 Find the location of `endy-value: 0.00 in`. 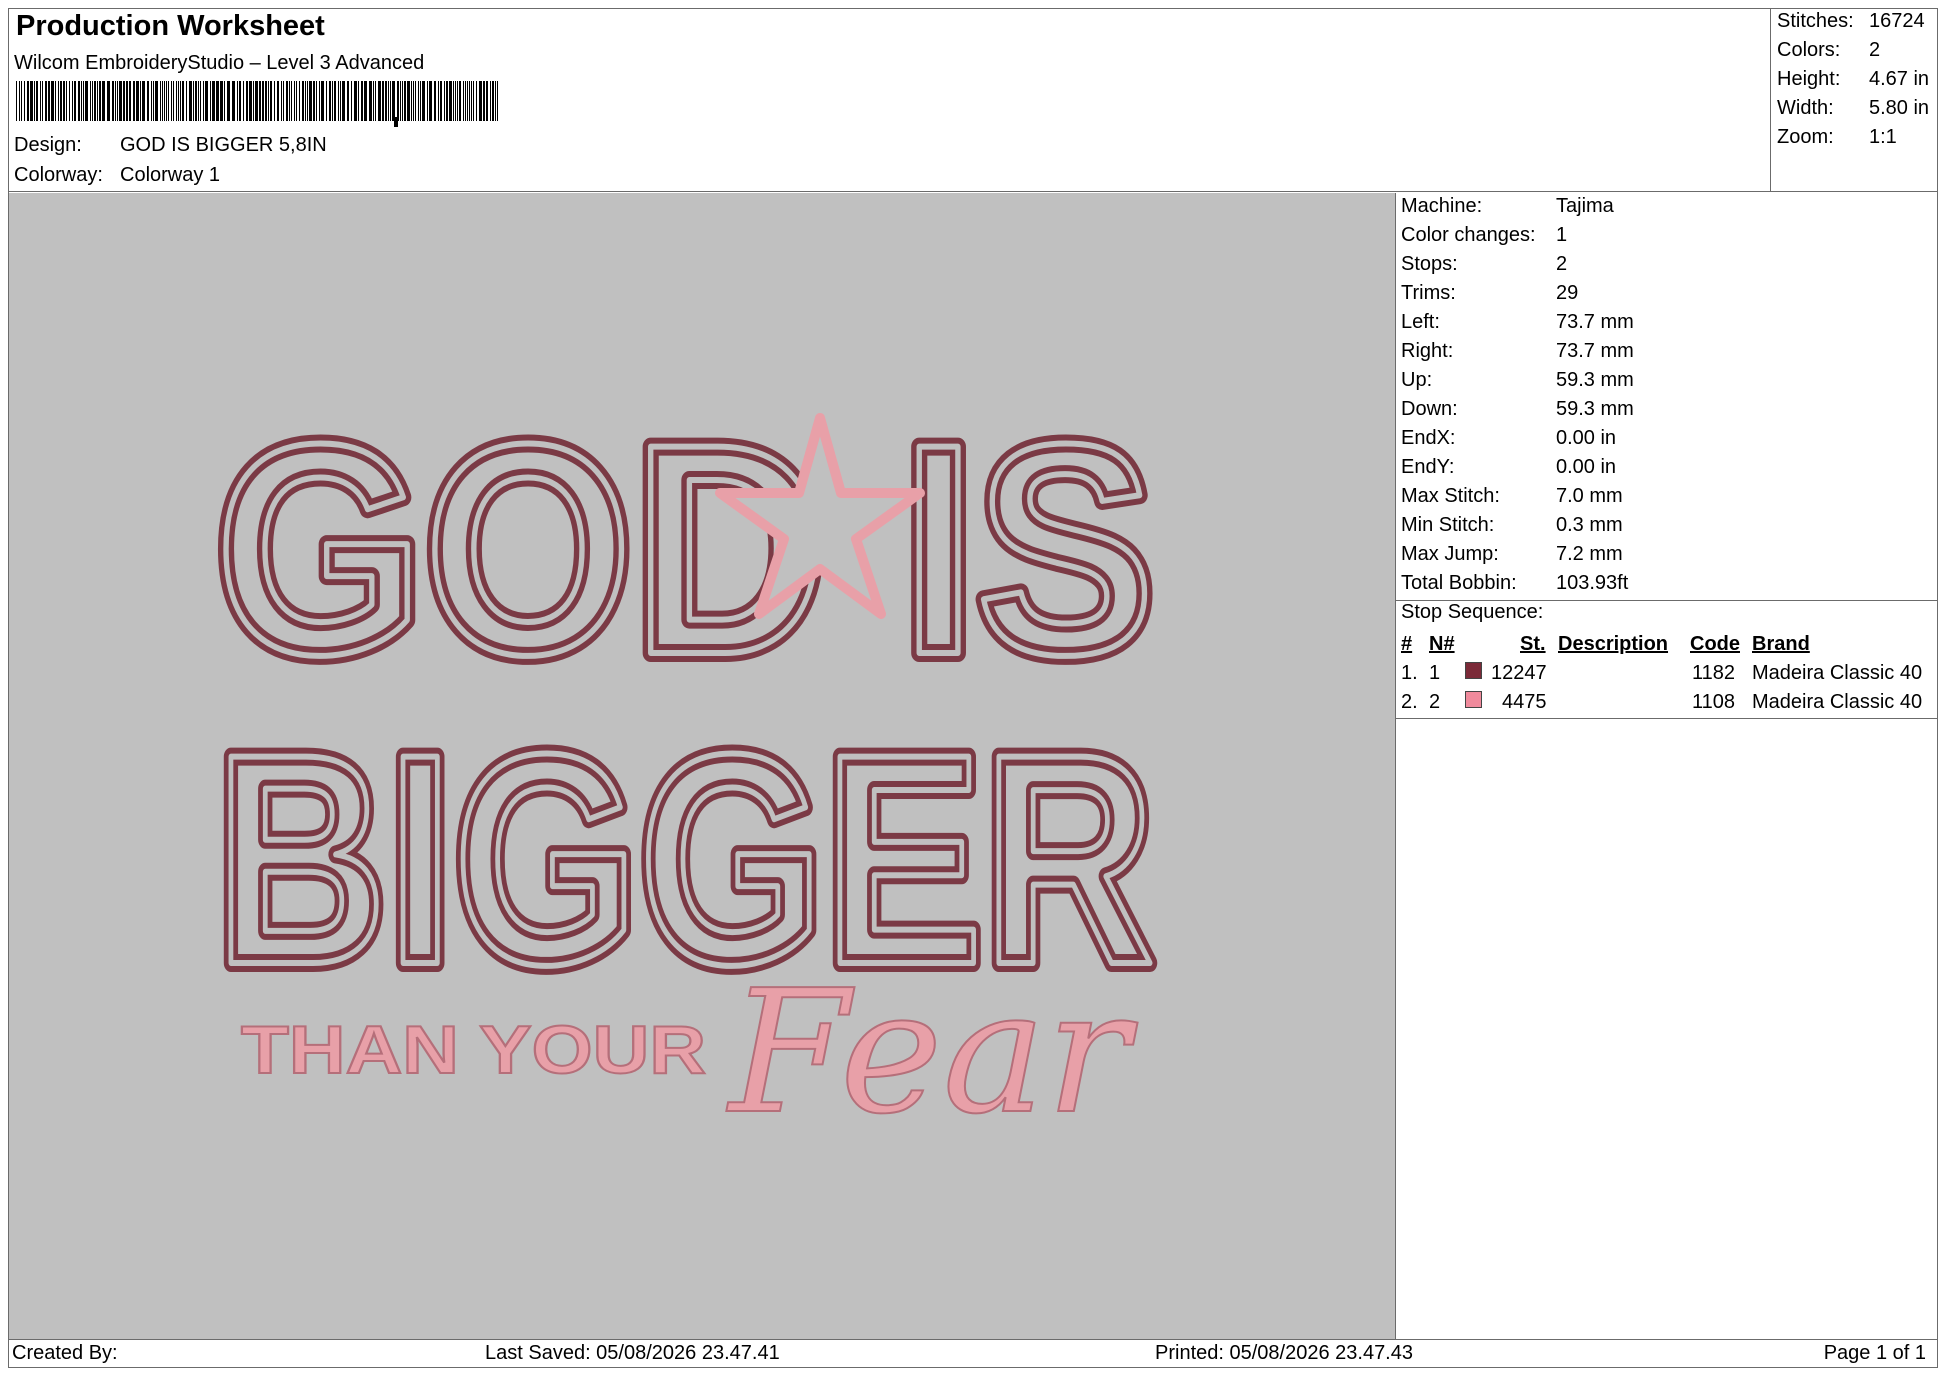

endy-value: 0.00 in is located at coordinates (1586, 467).